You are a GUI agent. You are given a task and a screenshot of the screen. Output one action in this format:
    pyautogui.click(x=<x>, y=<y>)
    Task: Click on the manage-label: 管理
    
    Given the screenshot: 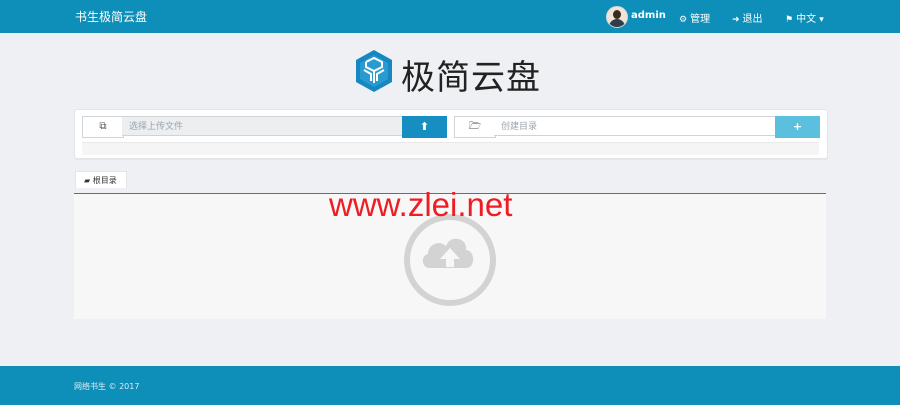 What is the action you would take?
    pyautogui.click(x=700, y=19)
    